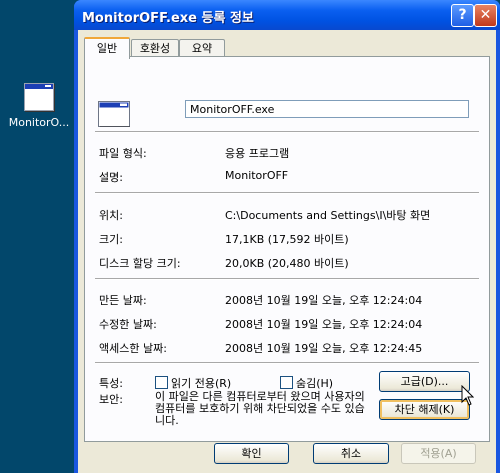 The image size is (500, 473). What do you see at coordinates (201, 383) in the screenshot?
I see `readonly-label: 읽기 전용(R)` at bounding box center [201, 383].